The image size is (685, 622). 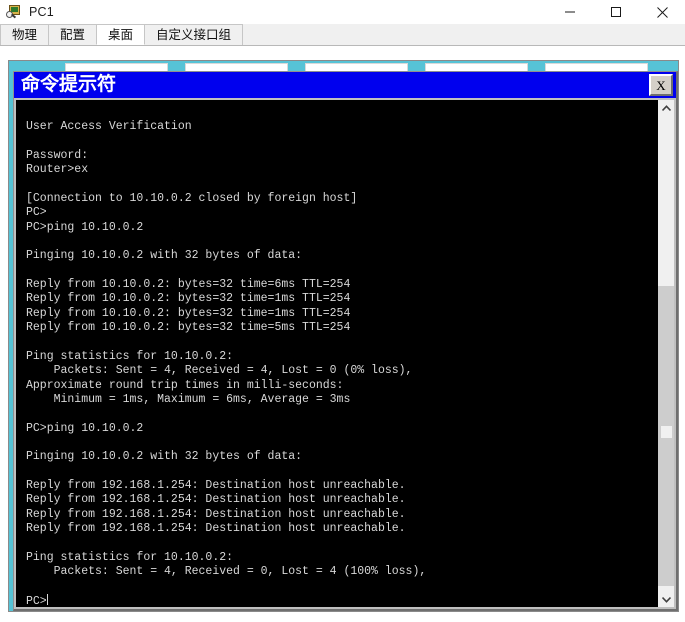 I want to click on tab-desktop: 桌面, so click(x=121, y=34).